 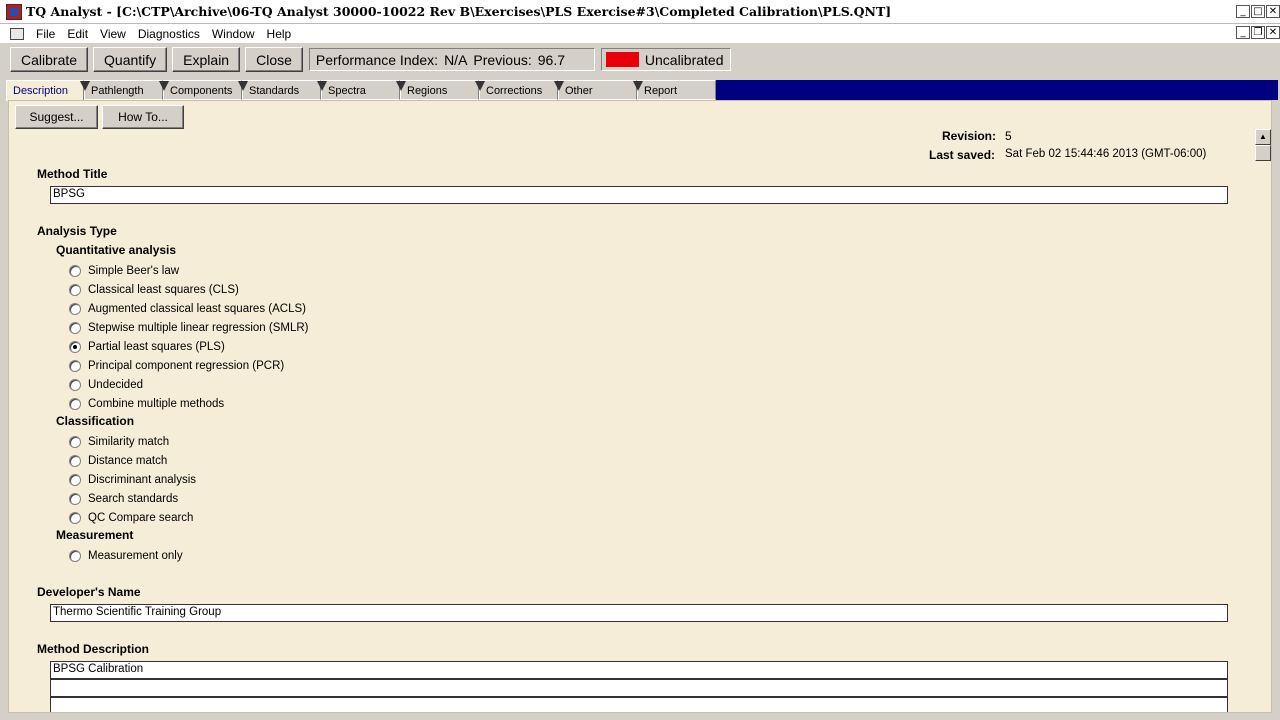 I want to click on close-button: Close, so click(x=274, y=59).